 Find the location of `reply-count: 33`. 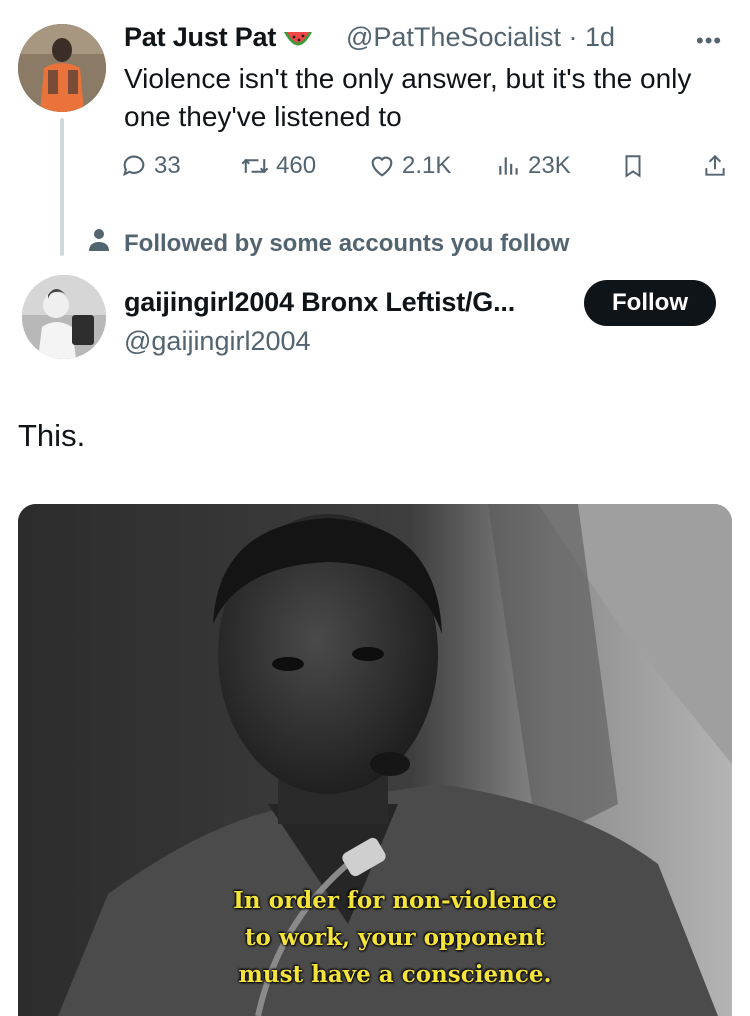

reply-count: 33 is located at coordinates (167, 165).